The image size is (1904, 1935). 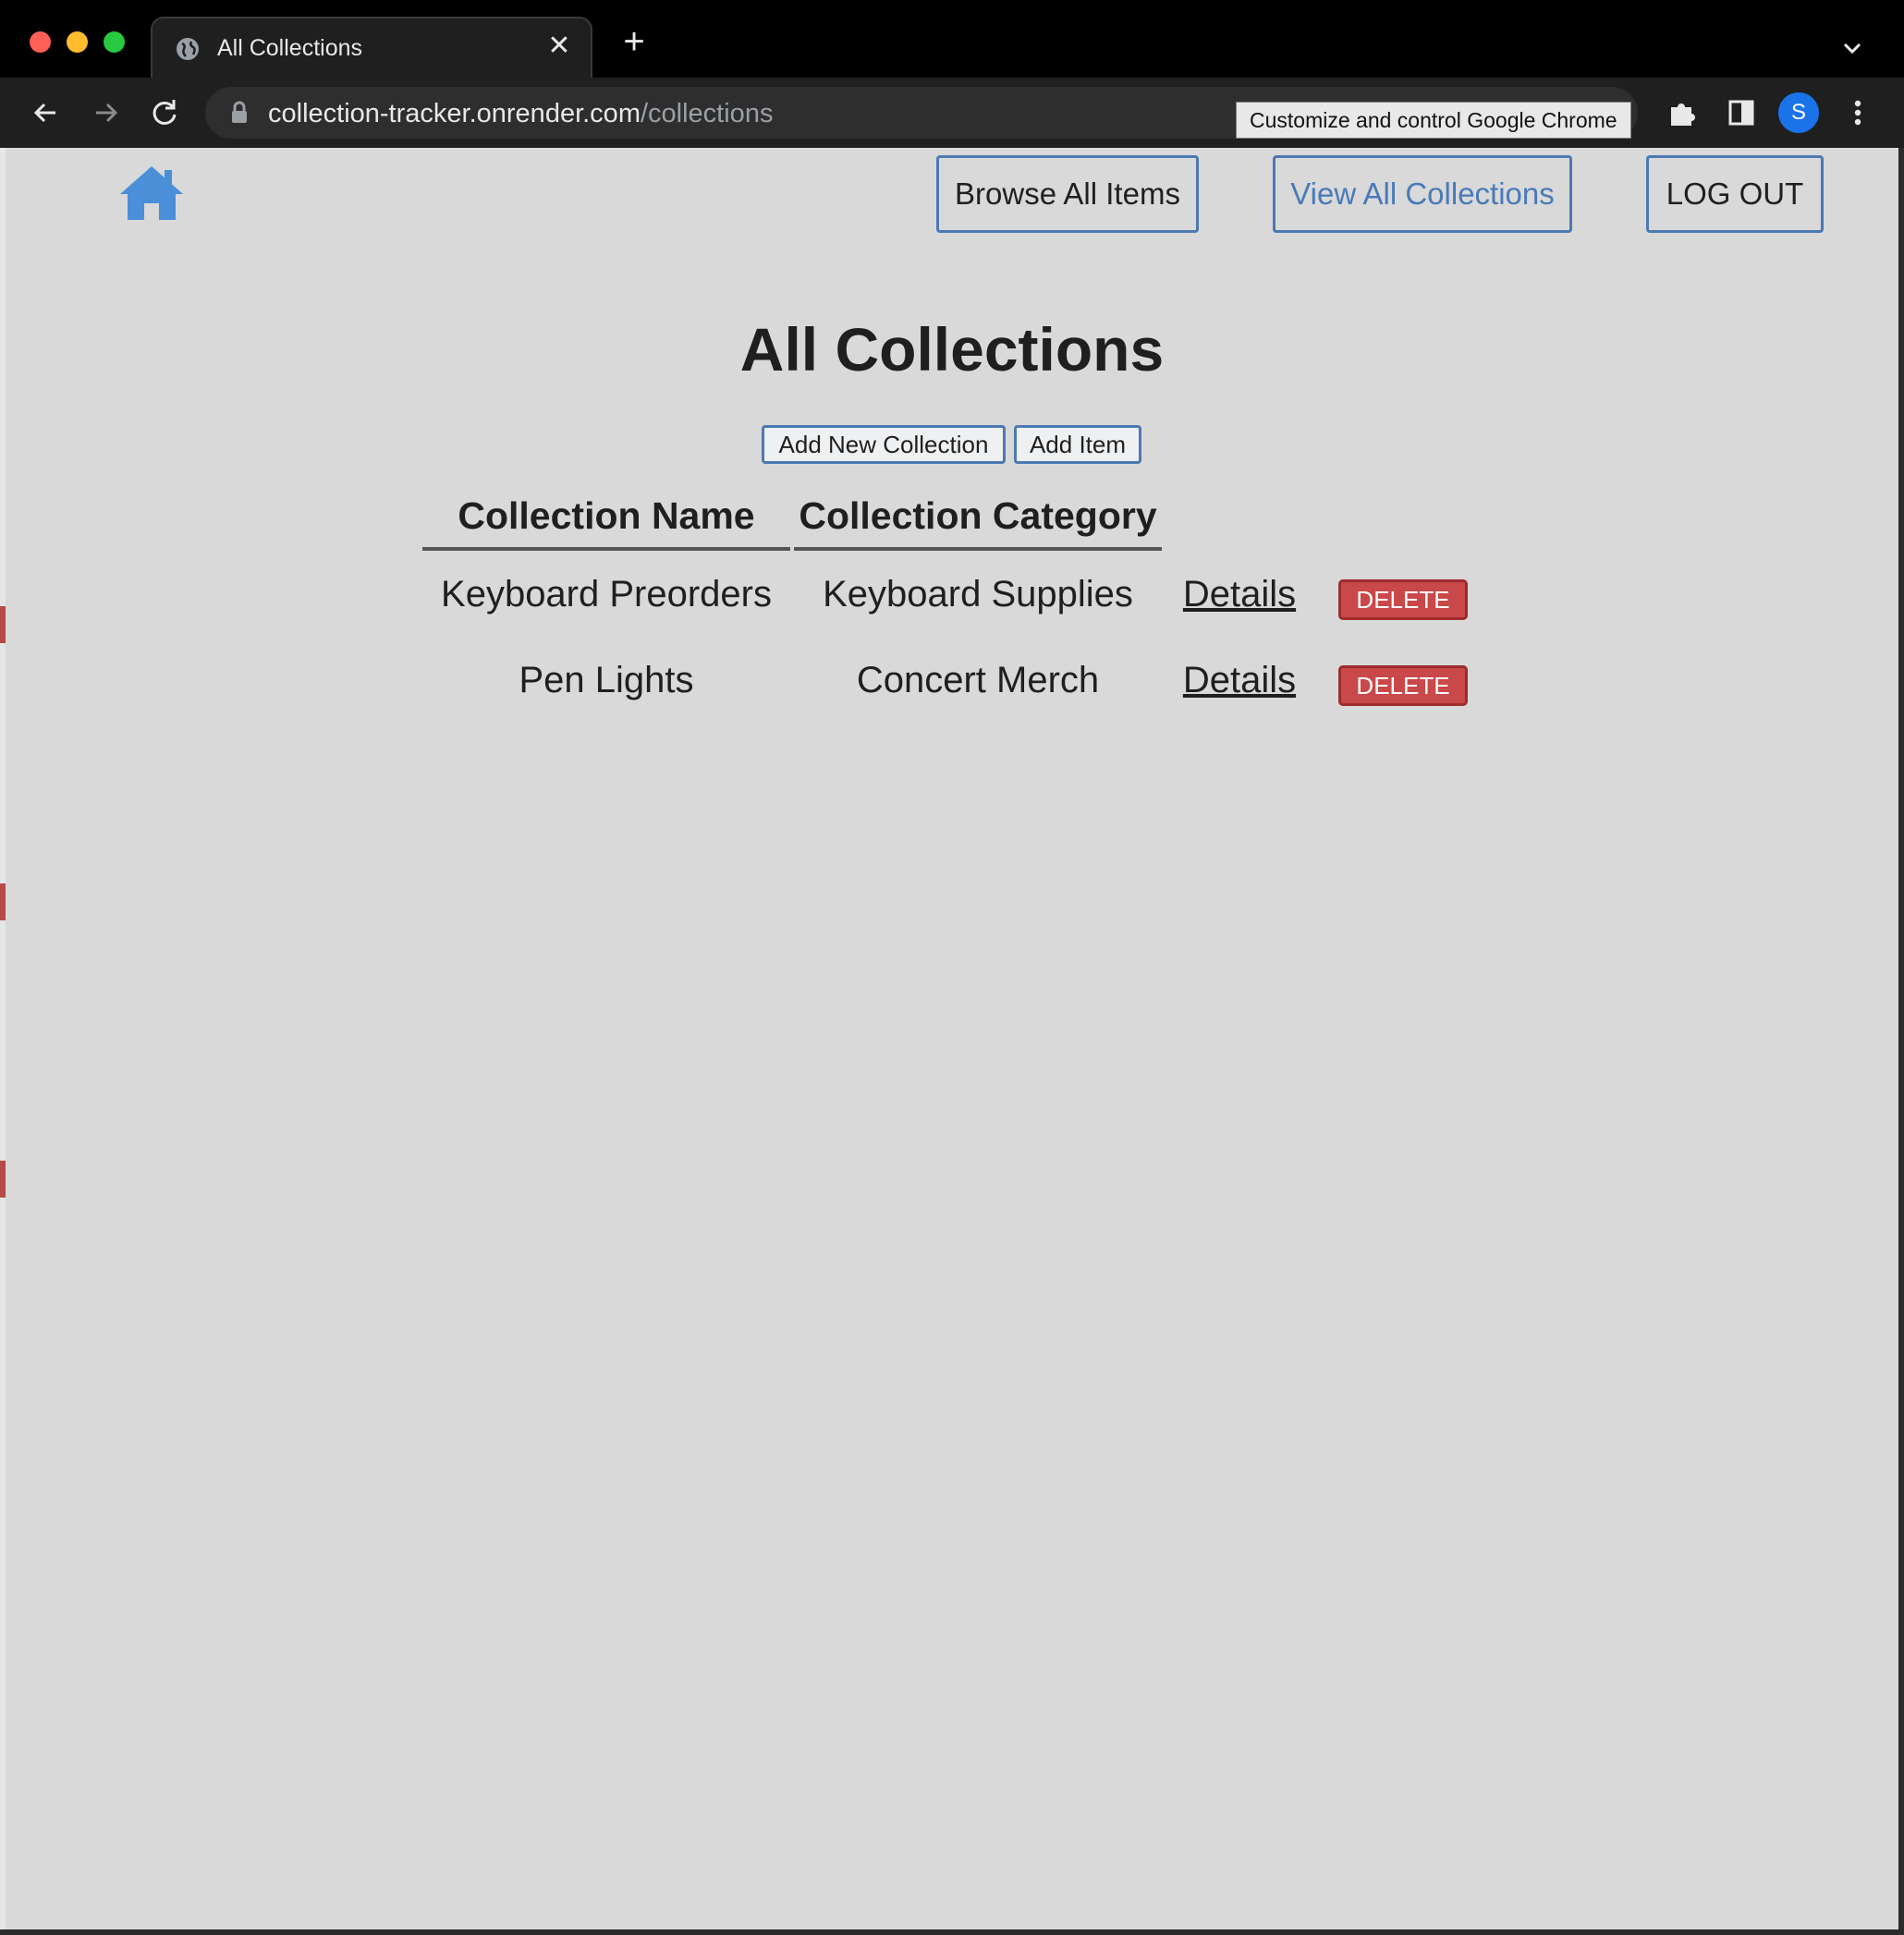 I want to click on maximize-window-button, so click(x=114, y=42).